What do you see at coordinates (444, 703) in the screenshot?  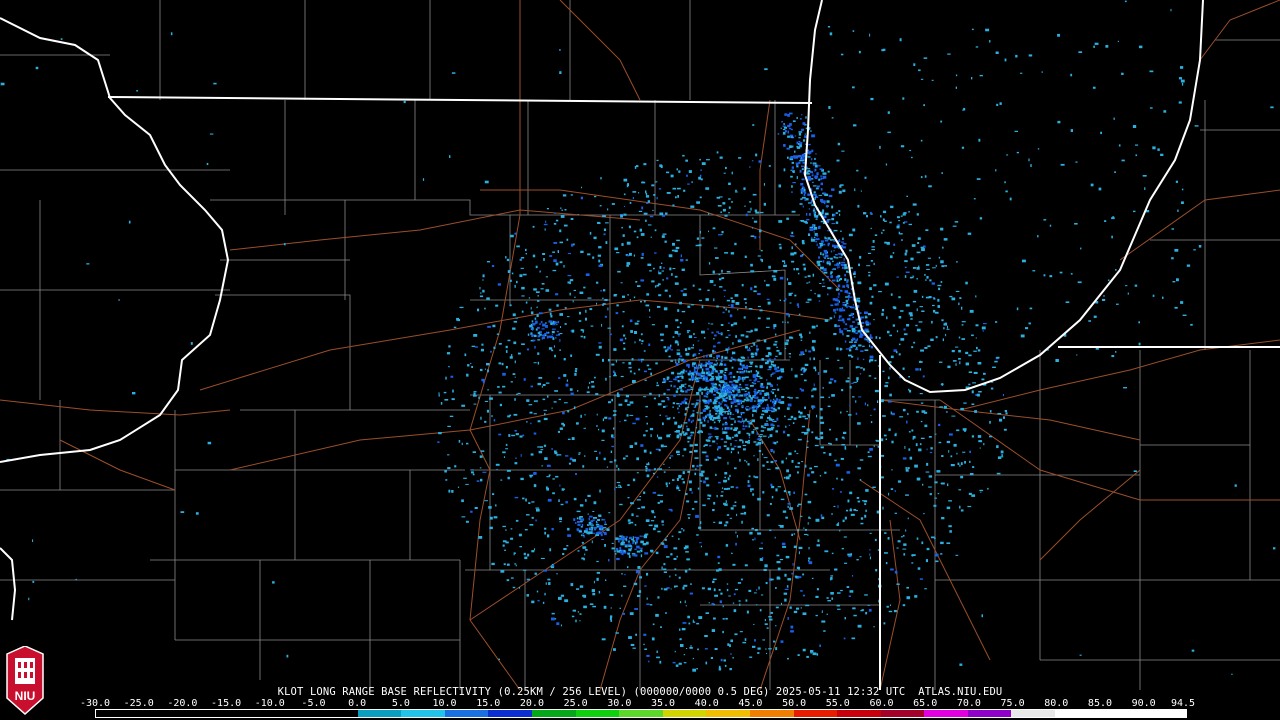 I see `scale-tick-label: 10.0` at bounding box center [444, 703].